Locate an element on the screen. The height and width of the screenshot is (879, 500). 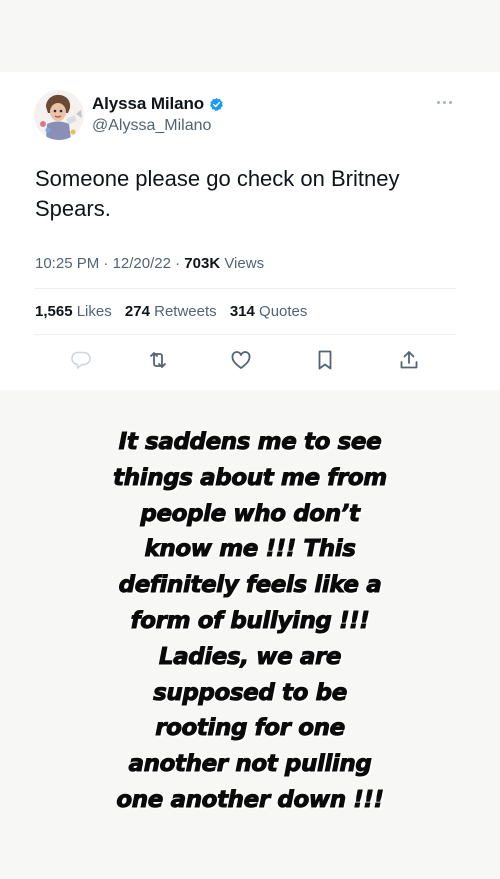
tweet-date: 12/20/22 is located at coordinates (142, 263).